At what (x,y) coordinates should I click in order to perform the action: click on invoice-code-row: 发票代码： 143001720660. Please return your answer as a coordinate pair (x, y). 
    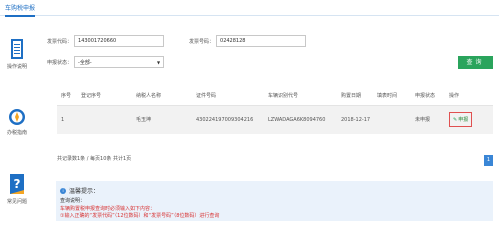
    Looking at the image, I should click on (106, 41).